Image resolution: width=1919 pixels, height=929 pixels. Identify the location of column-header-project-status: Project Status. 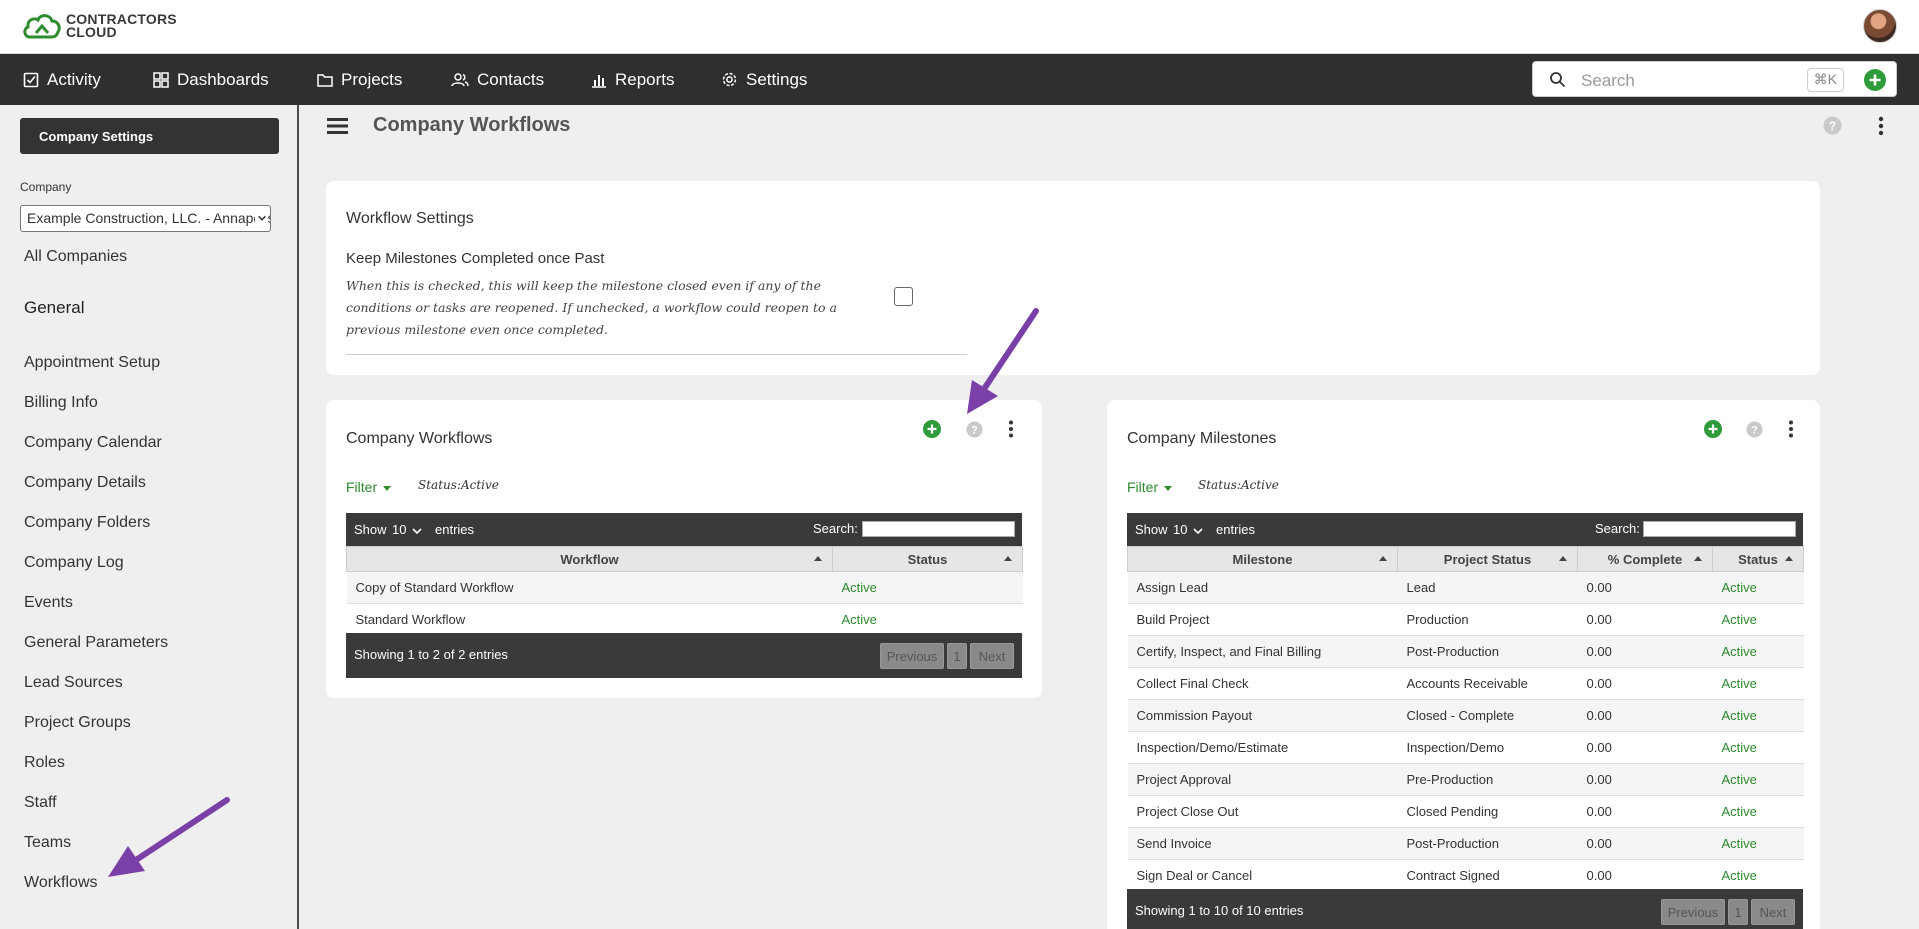
(1487, 559).